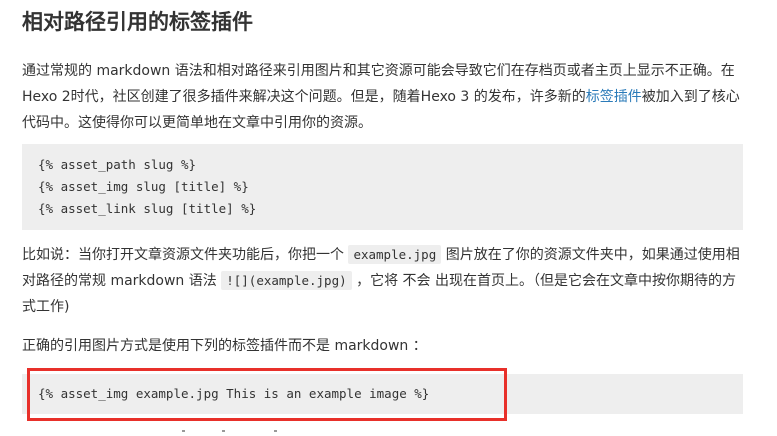 This screenshot has width=777, height=436. Describe the element at coordinates (395, 254) in the screenshot. I see `inline-code-filename: example.jpg` at that location.